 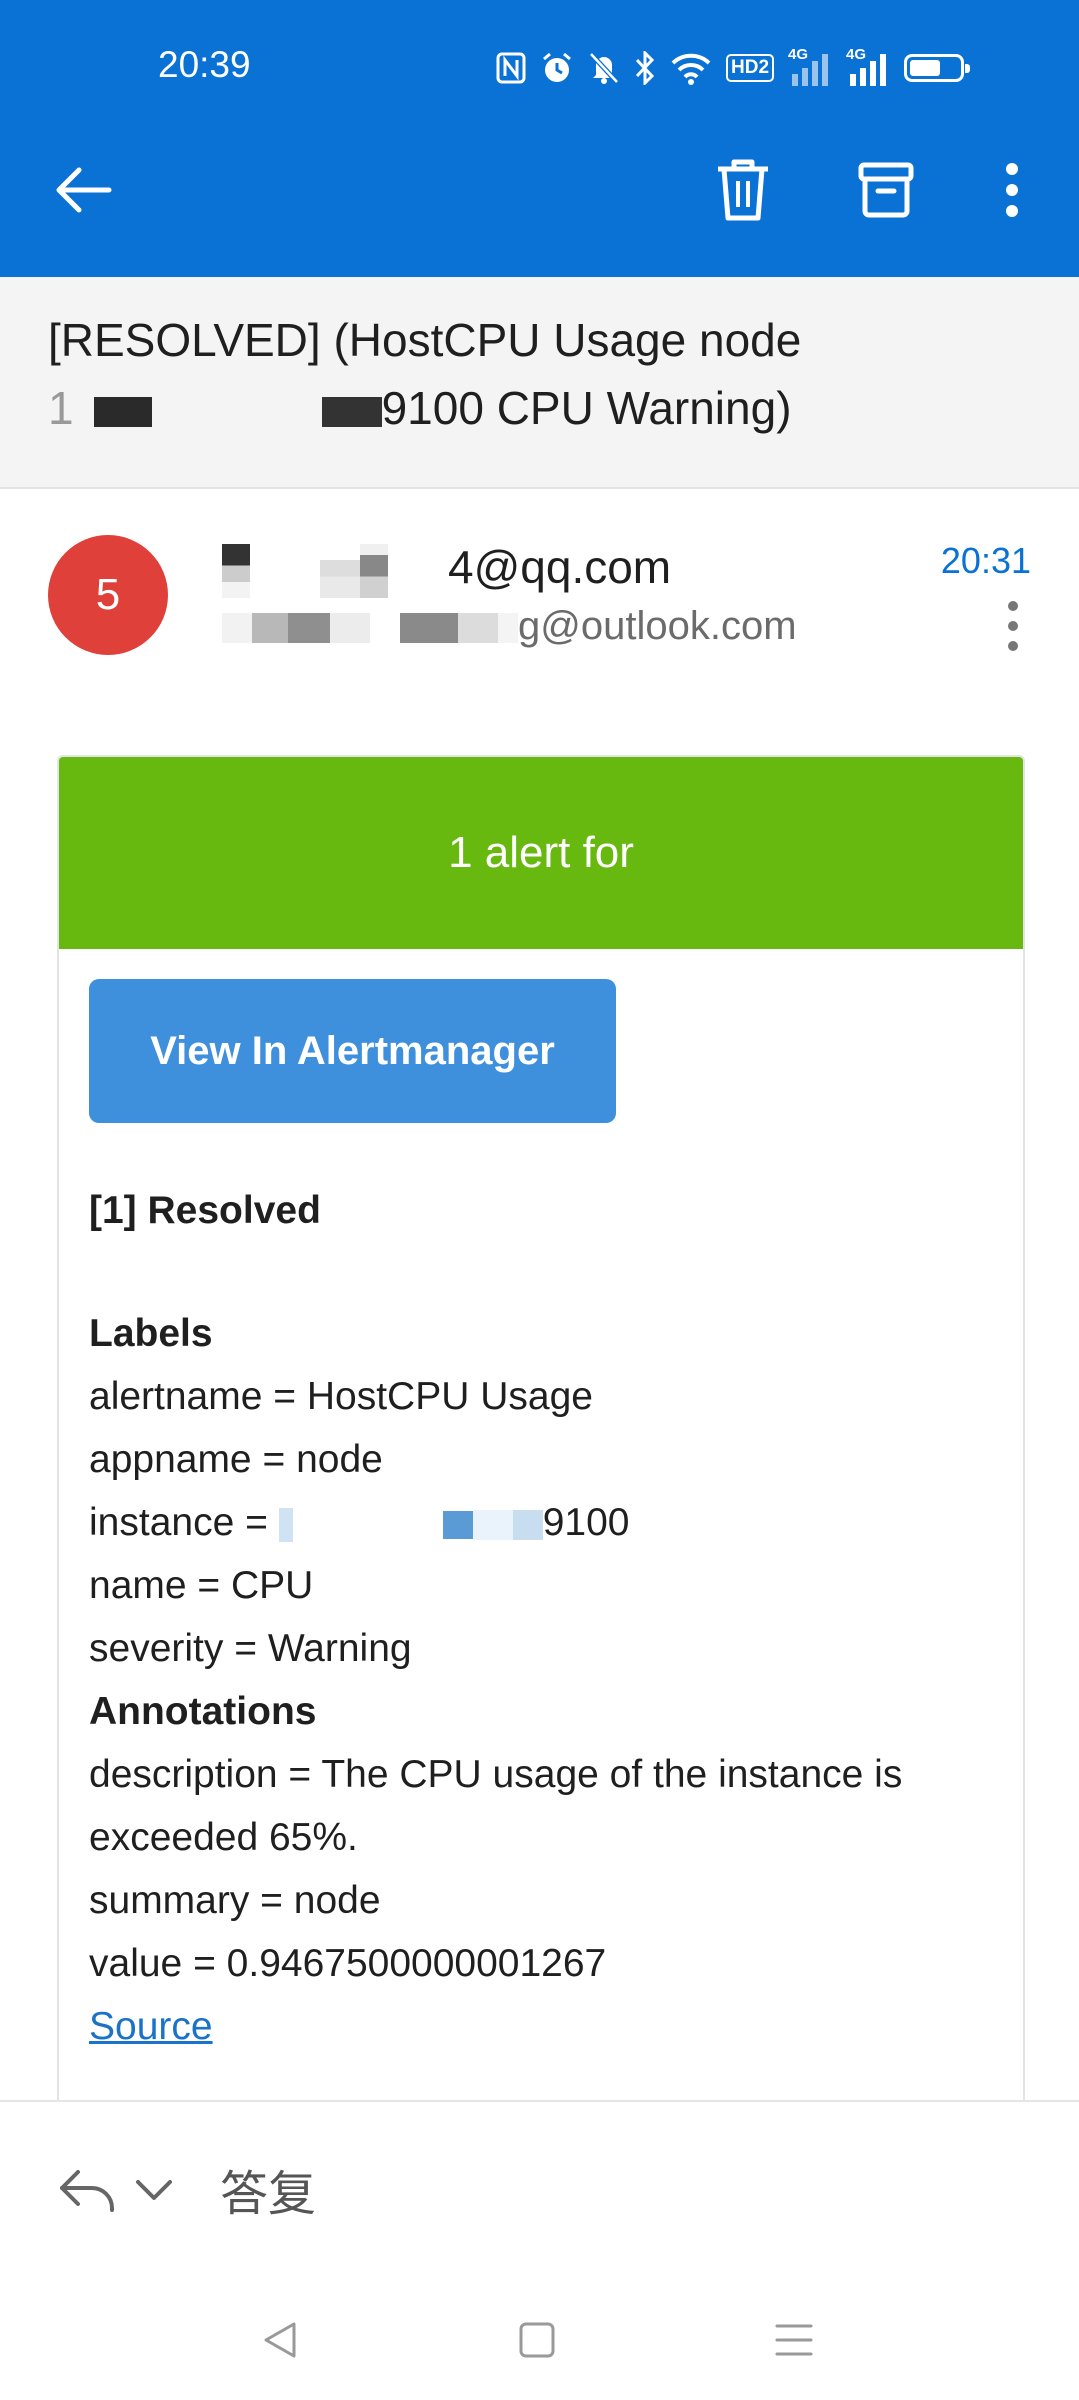 I want to click on more-icon, so click(x=1012, y=190).